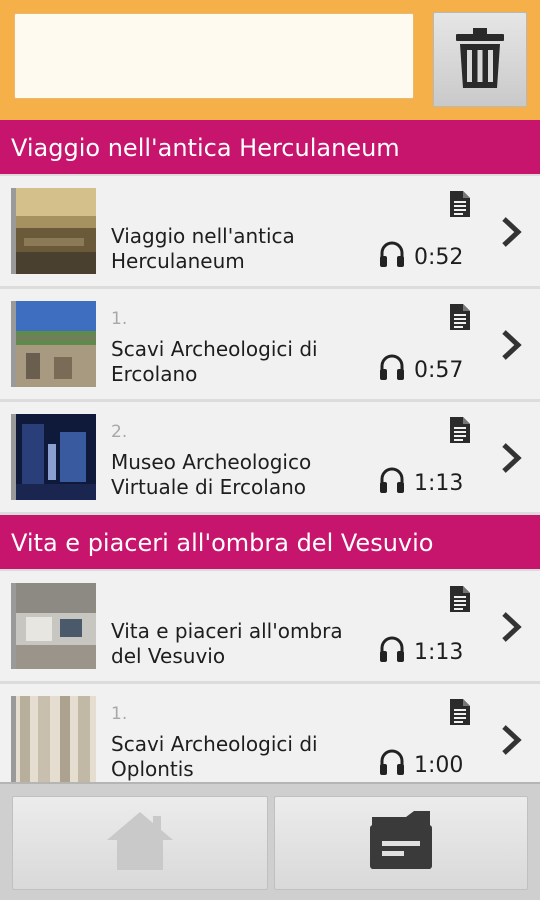 The width and height of the screenshot is (540, 900). I want to click on clear-button, so click(480, 59).